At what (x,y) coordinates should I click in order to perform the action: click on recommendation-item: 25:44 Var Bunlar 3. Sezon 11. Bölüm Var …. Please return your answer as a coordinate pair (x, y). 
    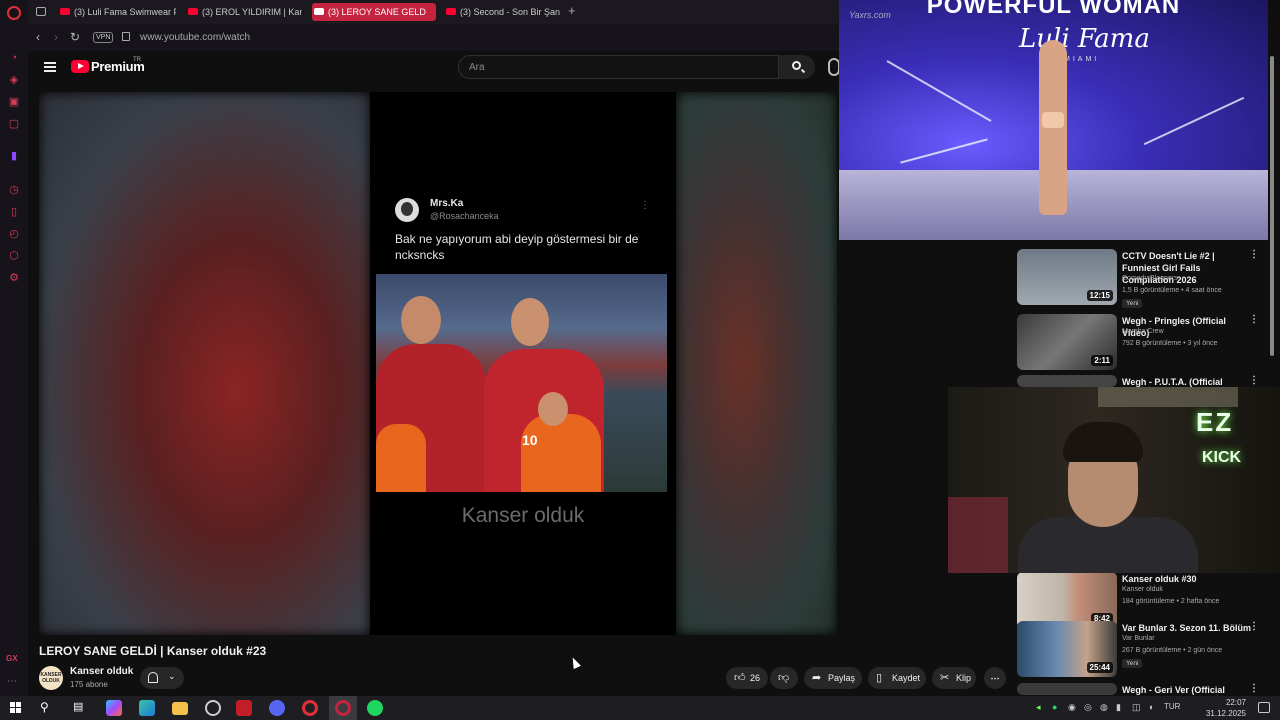
    Looking at the image, I should click on (1142, 650).